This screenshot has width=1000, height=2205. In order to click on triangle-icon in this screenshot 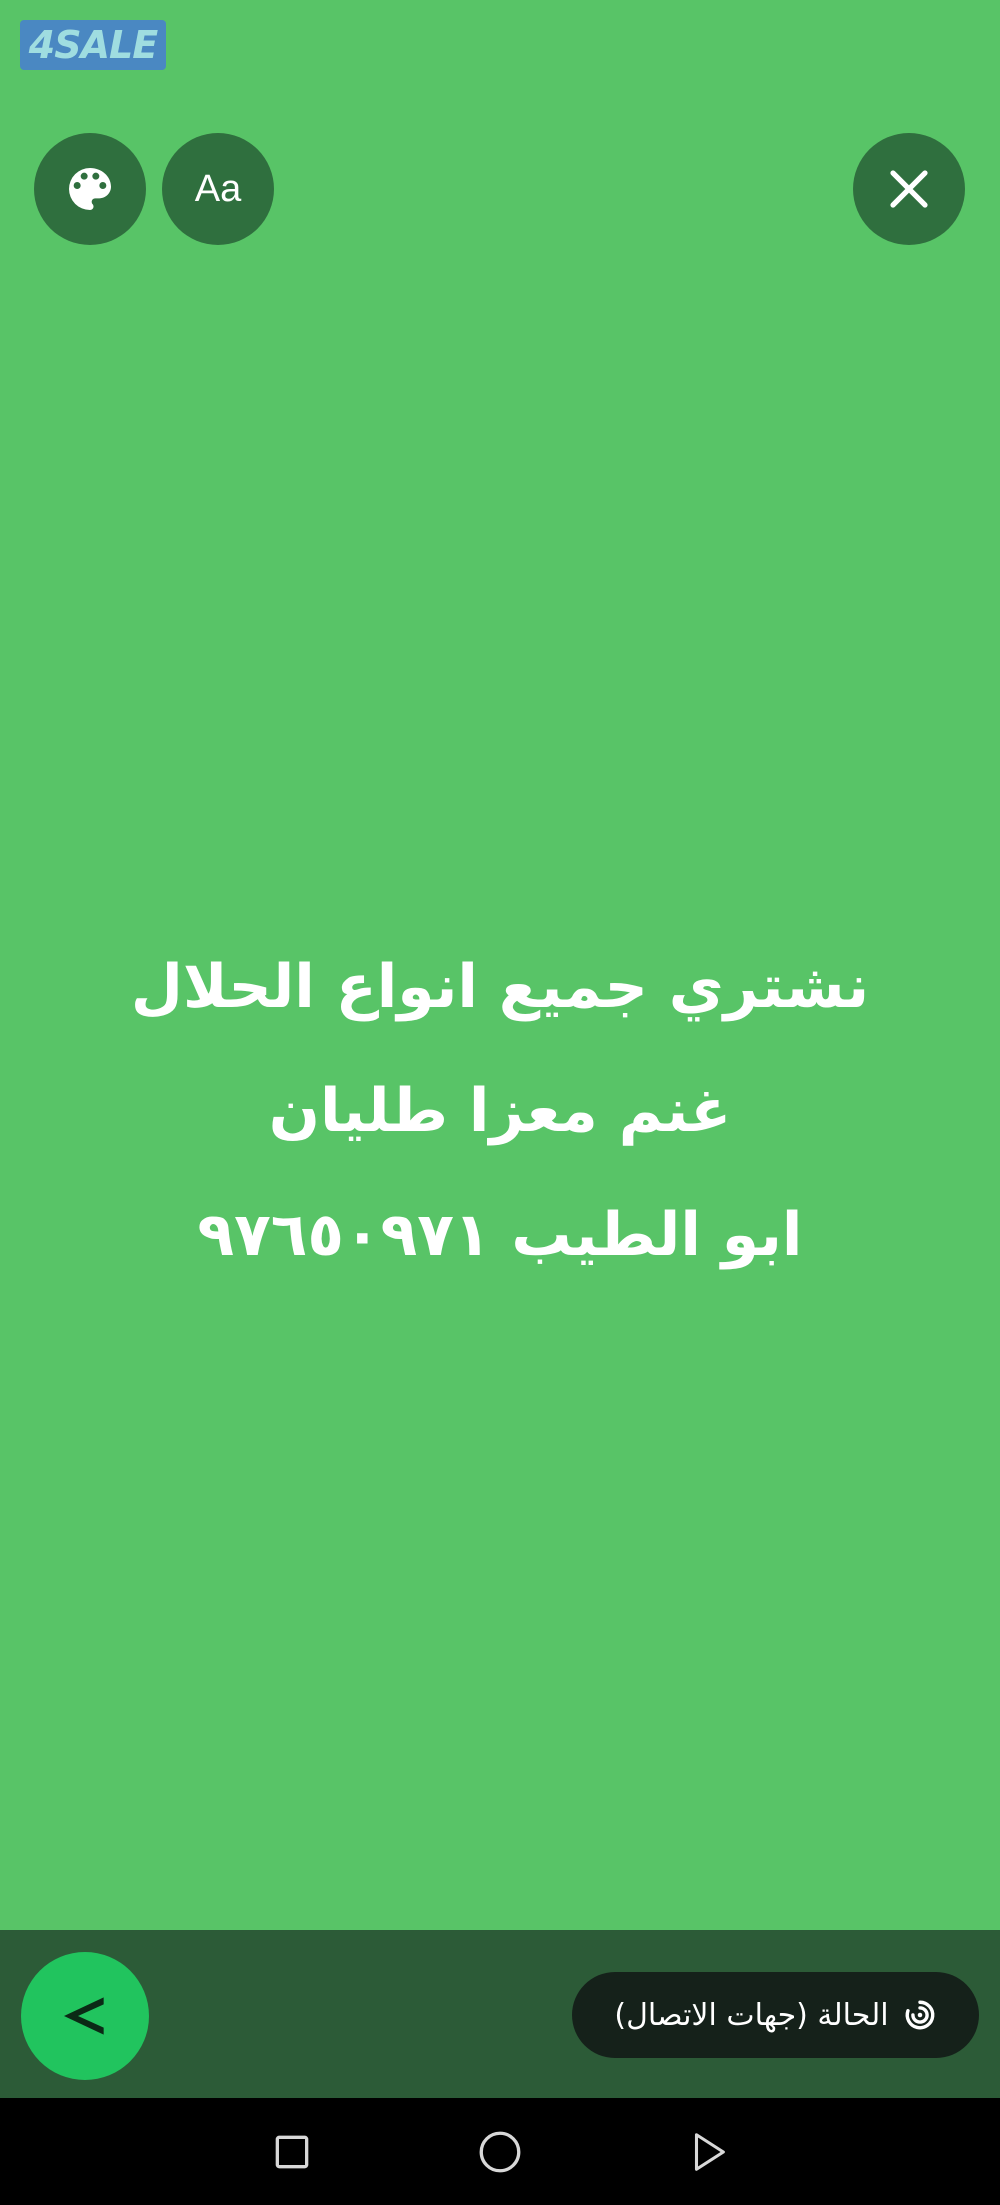, I will do `click(709, 2152)`.